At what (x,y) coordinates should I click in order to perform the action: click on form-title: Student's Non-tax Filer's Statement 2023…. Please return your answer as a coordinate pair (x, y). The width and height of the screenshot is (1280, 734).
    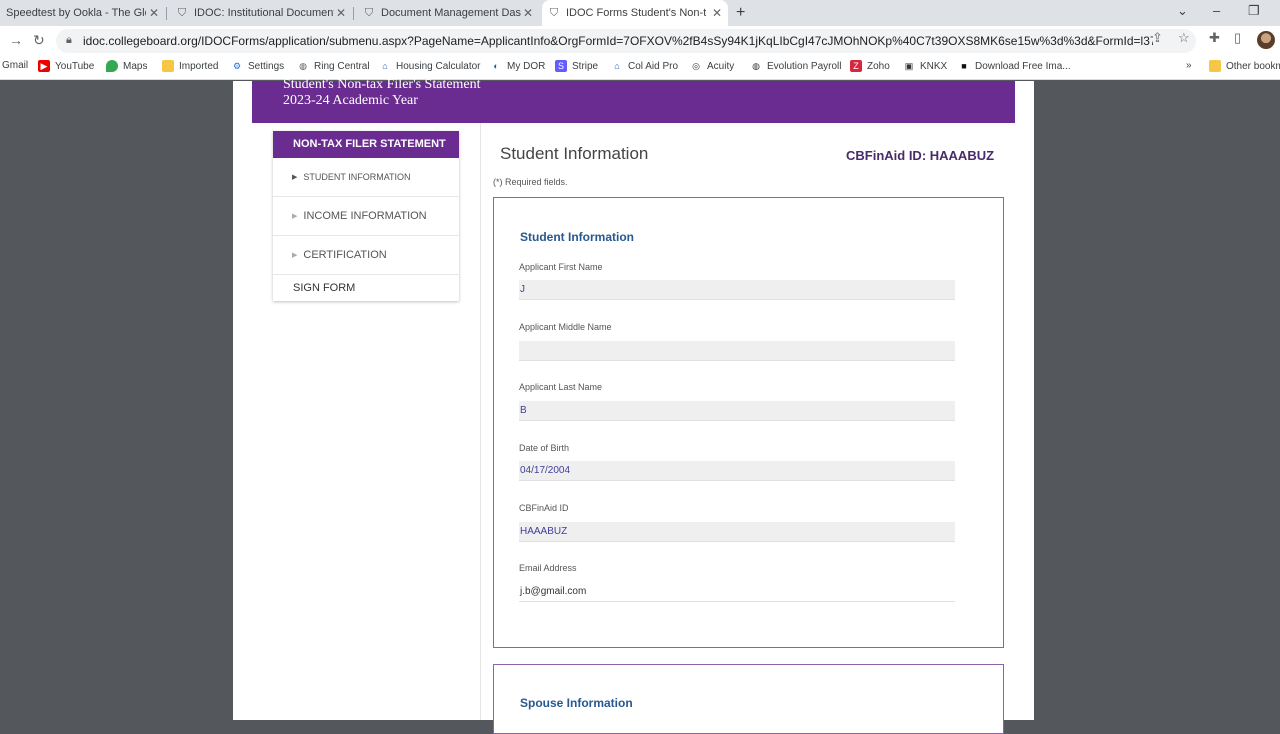
    Looking at the image, I should click on (382, 93).